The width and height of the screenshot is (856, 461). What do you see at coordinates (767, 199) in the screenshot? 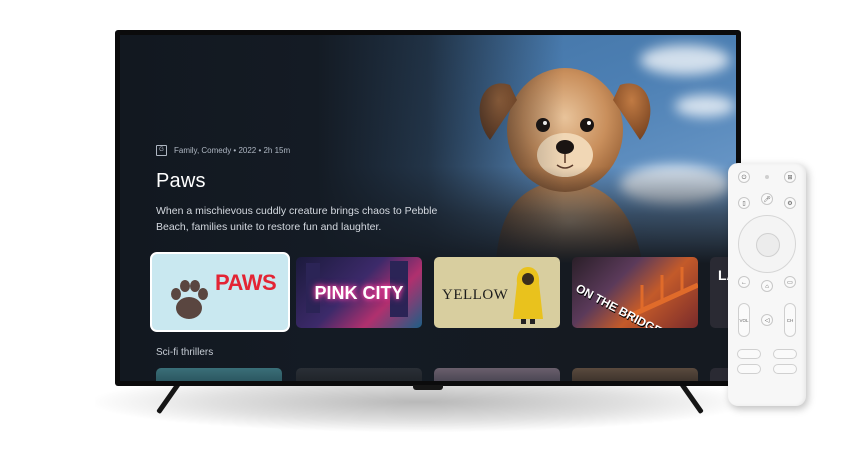
I see `microphone-button: 🎤︎` at bounding box center [767, 199].